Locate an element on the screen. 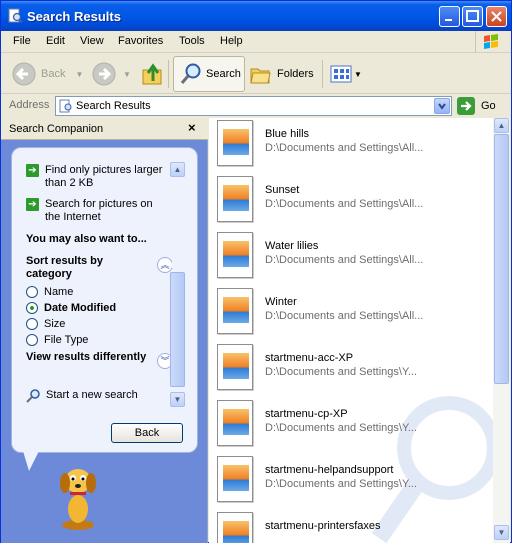 The image size is (512, 543). address-input: Search Results is located at coordinates (253, 106).